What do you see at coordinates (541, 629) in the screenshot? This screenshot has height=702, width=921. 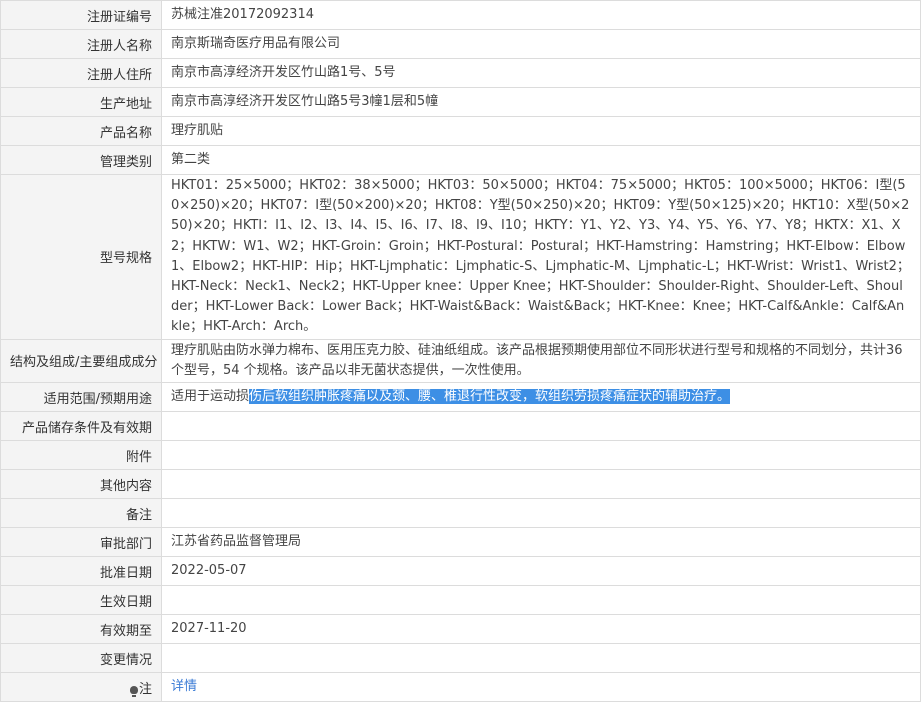 I see `field-value: 2027-11-20` at bounding box center [541, 629].